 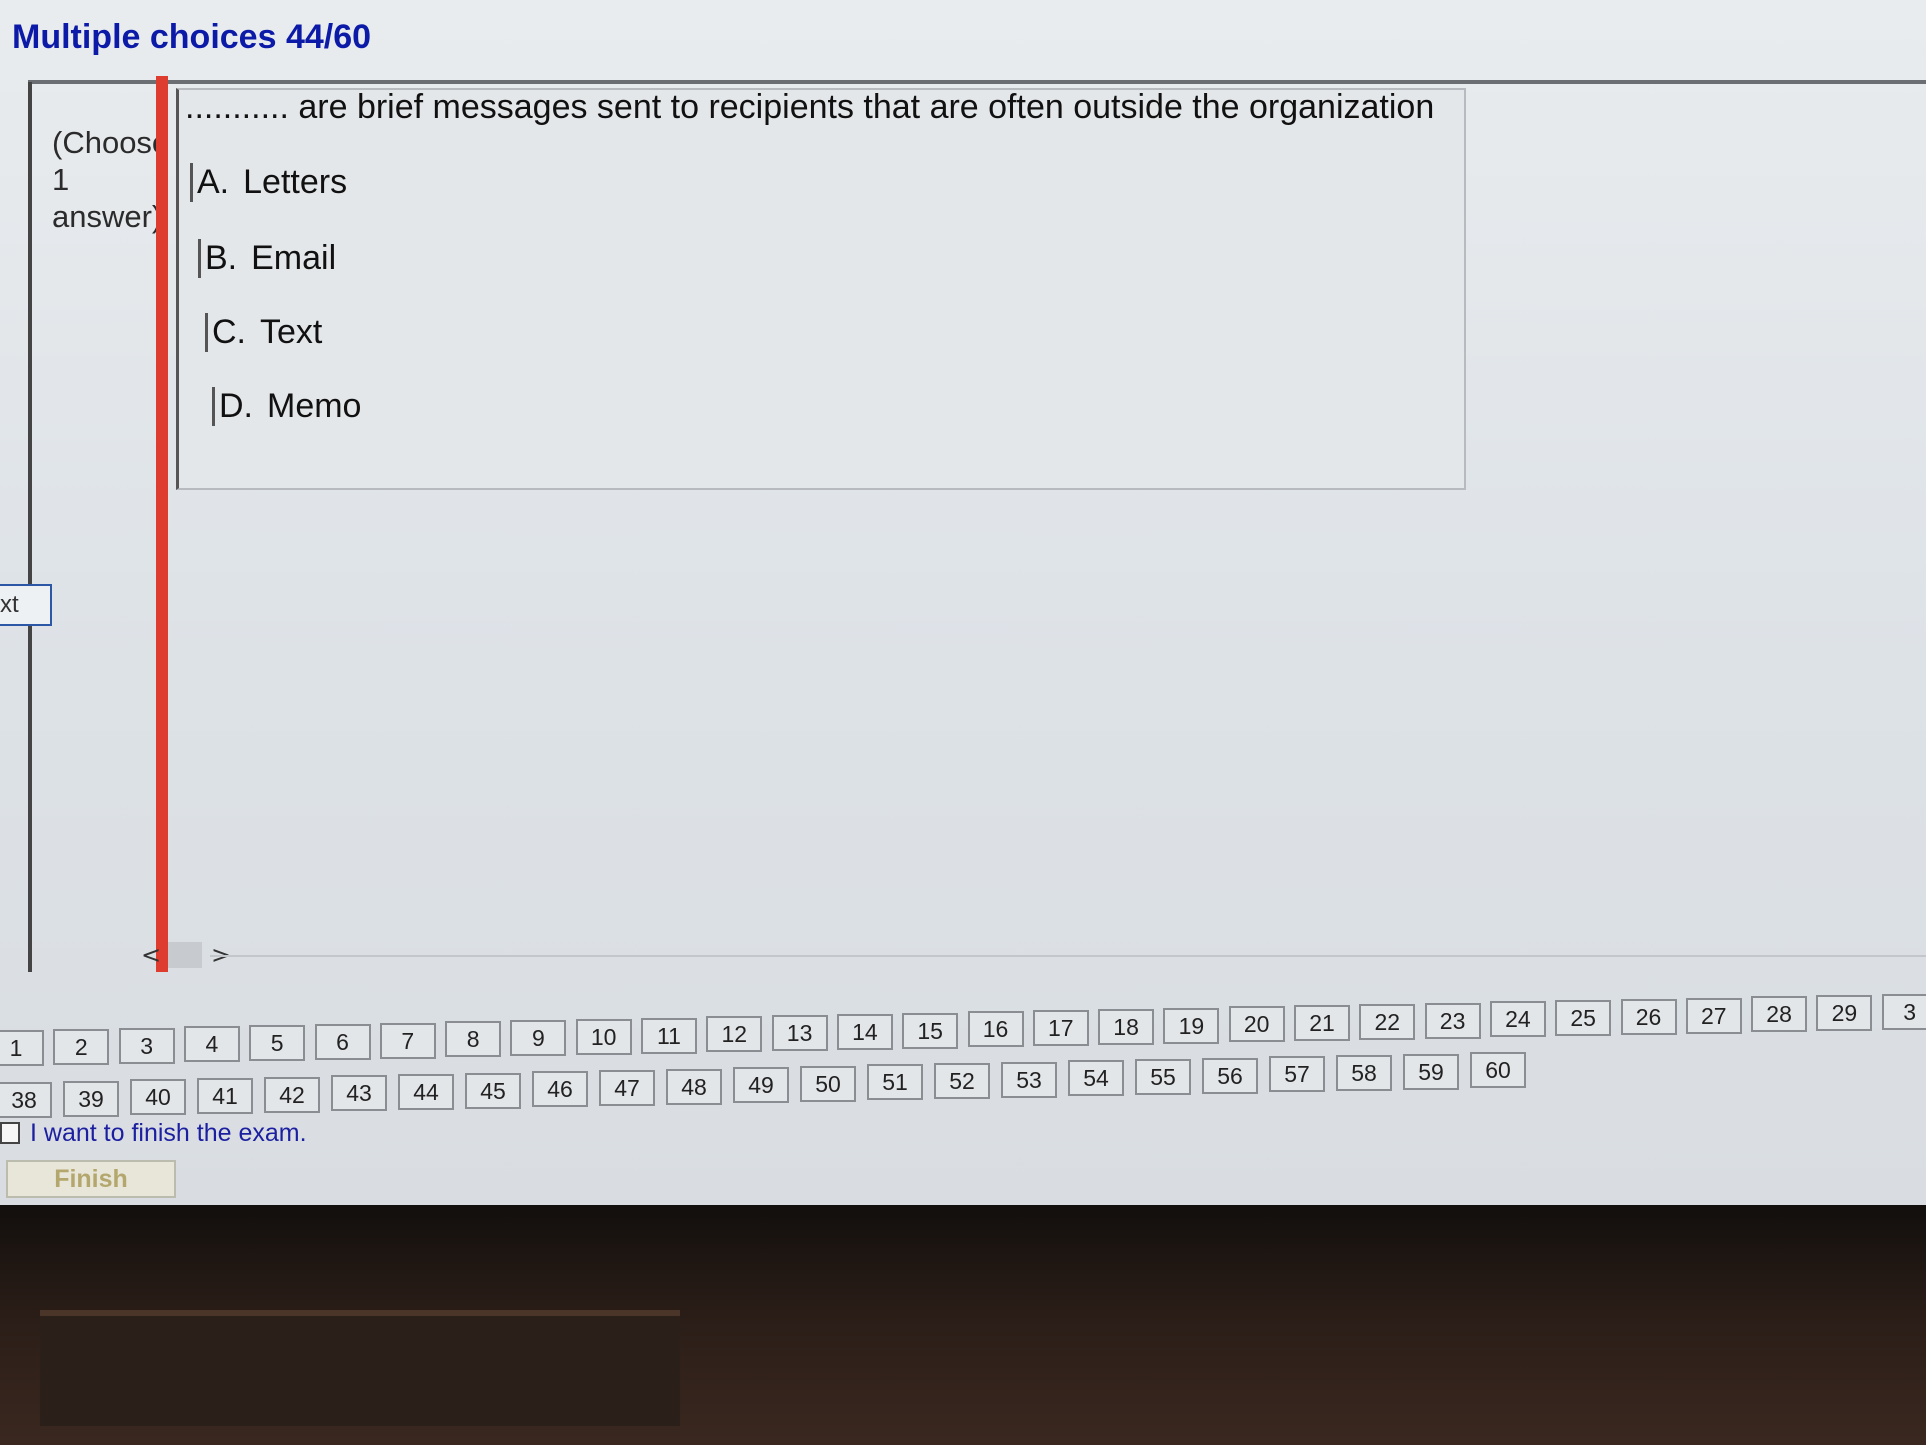 I want to click on question-nav-button: 16, so click(x=995, y=1029).